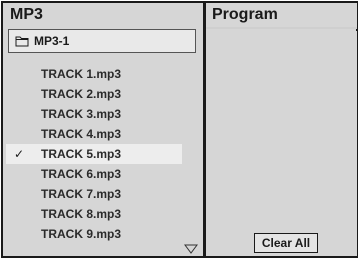  I want to click on track-item-9: TRACK 9.mp3, so click(103, 234).